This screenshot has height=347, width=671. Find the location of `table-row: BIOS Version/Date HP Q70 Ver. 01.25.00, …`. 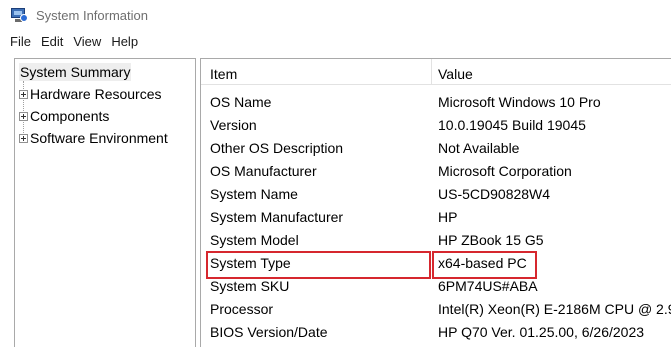

table-row: BIOS Version/Date HP Q70 Ver. 01.25.00, … is located at coordinates (436, 332).